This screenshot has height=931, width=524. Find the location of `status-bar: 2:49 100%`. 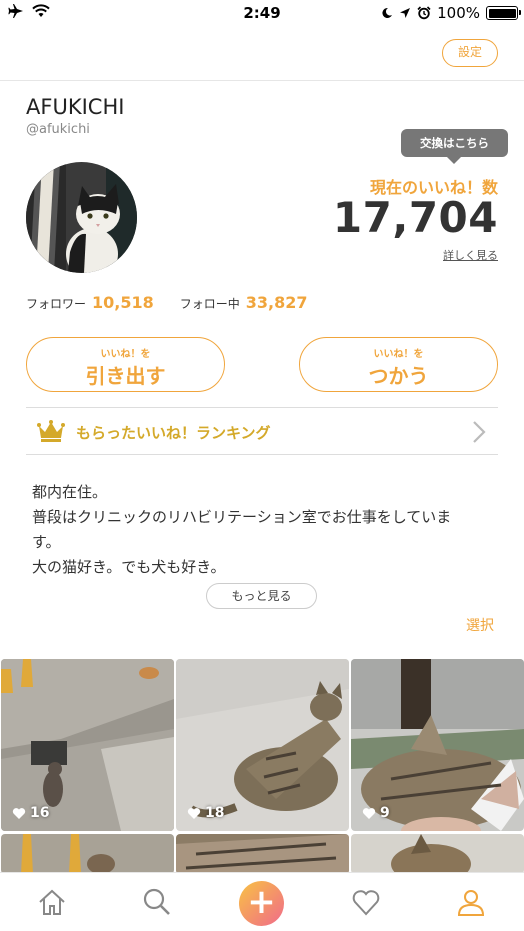

status-bar: 2:49 100% is located at coordinates (262, 14).